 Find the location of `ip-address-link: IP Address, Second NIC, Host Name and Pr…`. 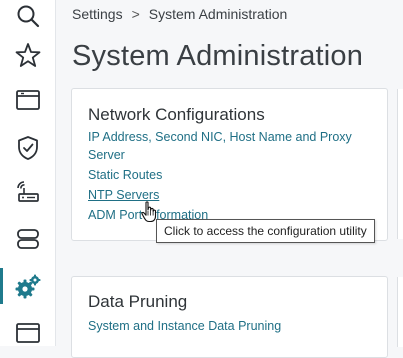

ip-address-link: IP Address, Second NIC, Host Name and Pr… is located at coordinates (220, 137).